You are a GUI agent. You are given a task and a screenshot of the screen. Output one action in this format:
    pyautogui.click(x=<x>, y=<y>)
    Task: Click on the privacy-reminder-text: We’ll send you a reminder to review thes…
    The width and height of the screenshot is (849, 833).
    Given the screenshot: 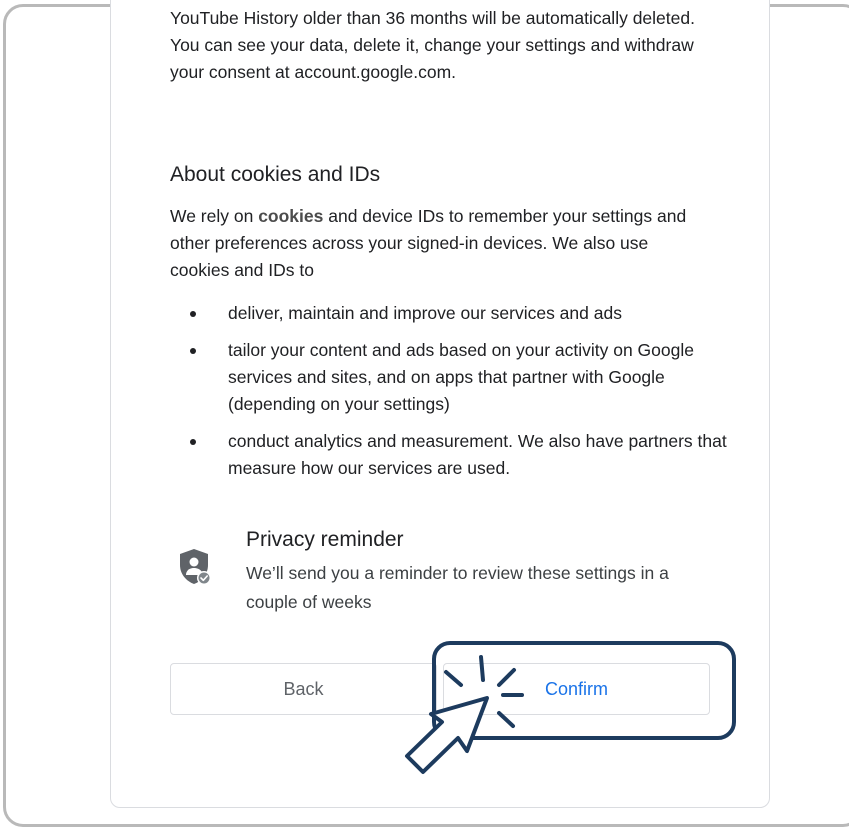 What is the action you would take?
    pyautogui.click(x=457, y=587)
    